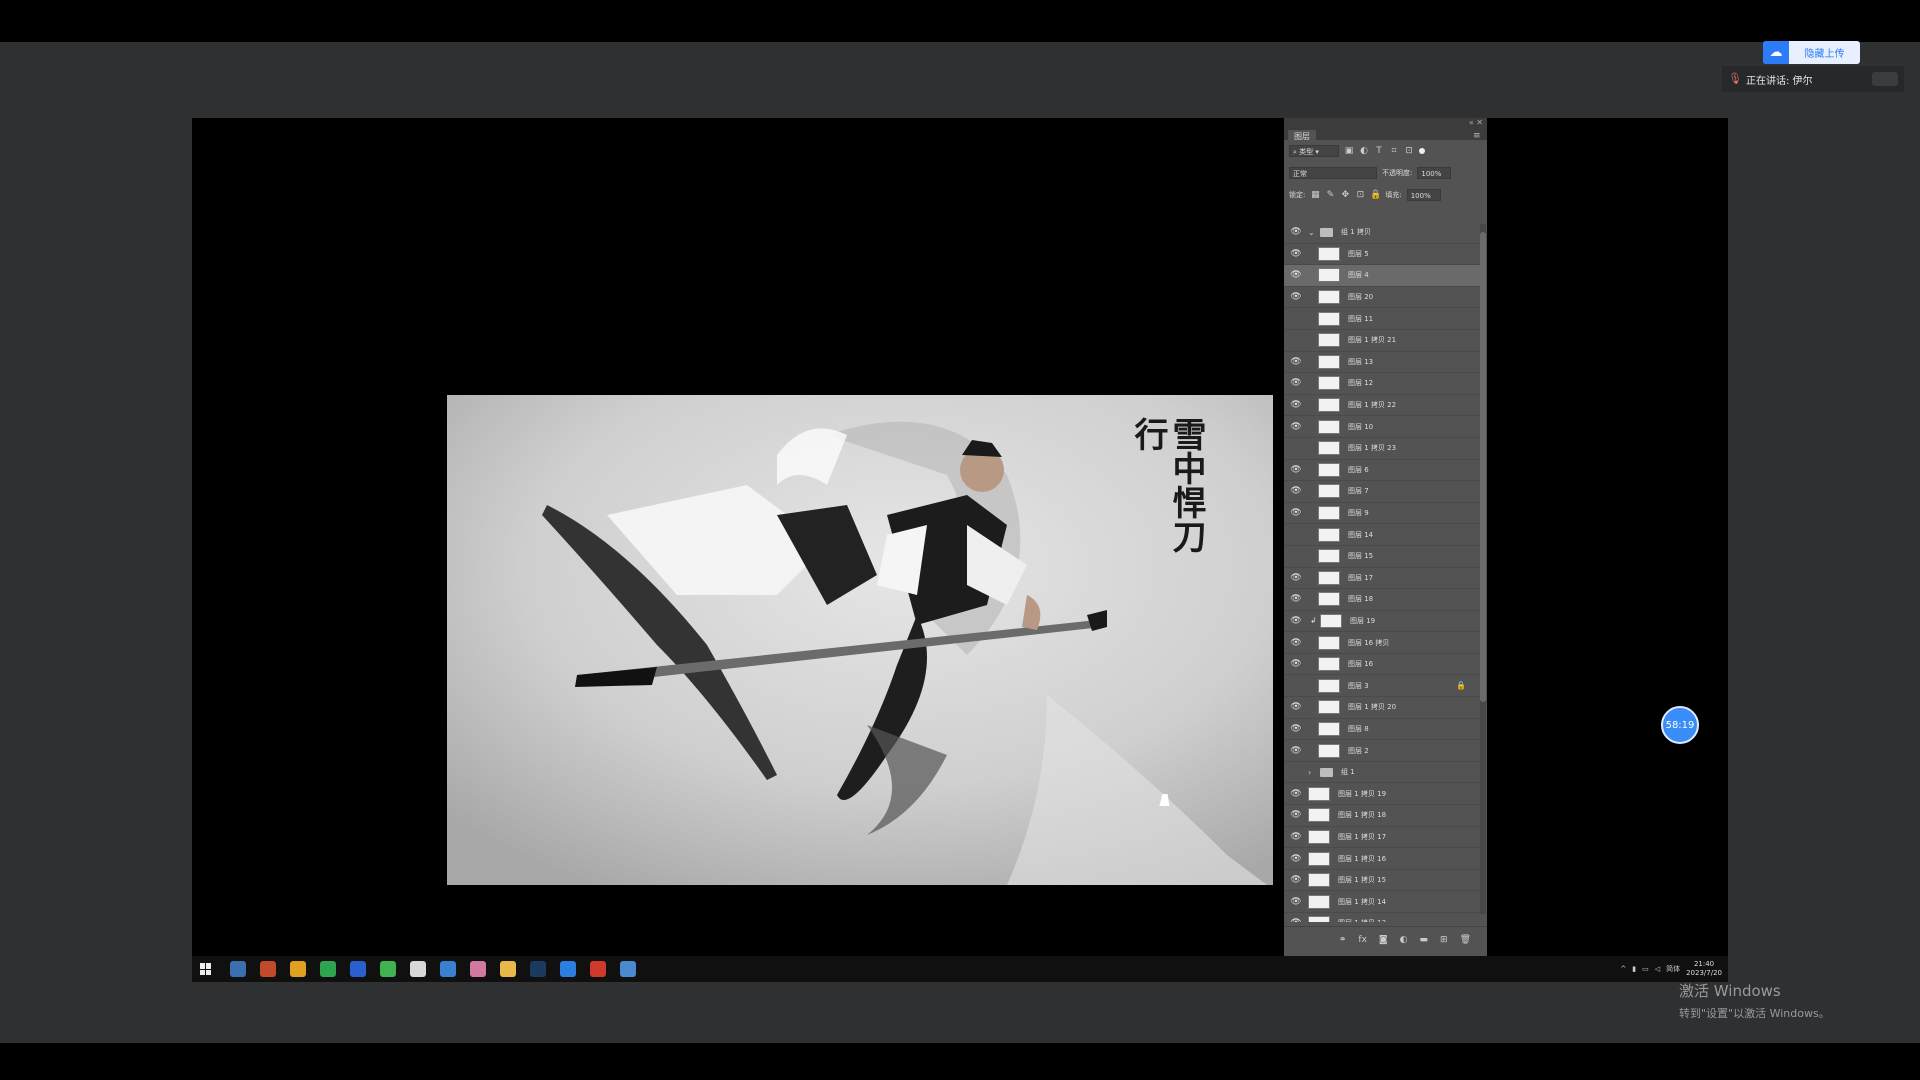  Describe the element at coordinates (508, 969) in the screenshot. I see `folder-icon` at that location.